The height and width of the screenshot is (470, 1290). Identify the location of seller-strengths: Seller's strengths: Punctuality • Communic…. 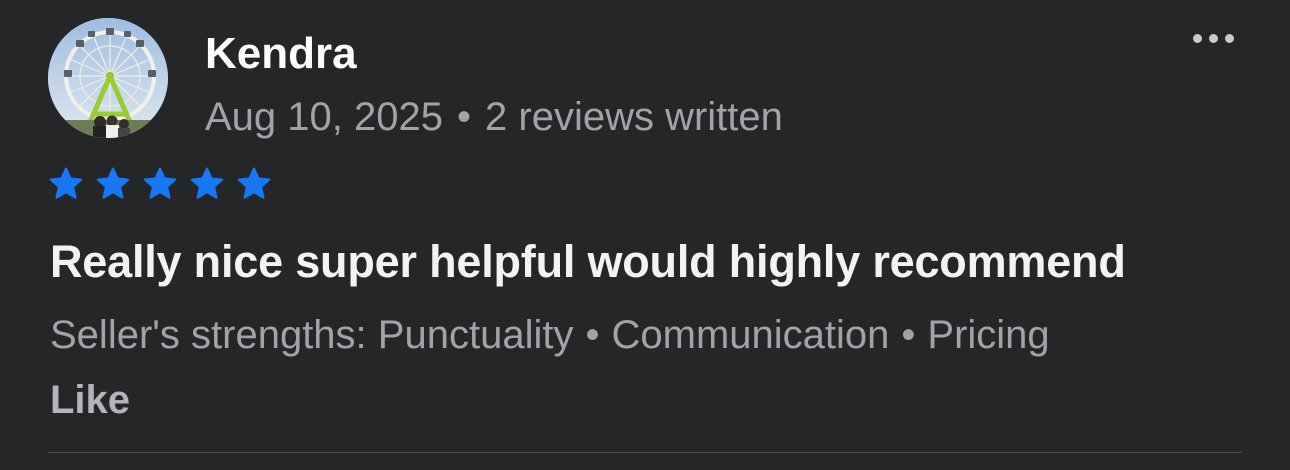
(550, 335).